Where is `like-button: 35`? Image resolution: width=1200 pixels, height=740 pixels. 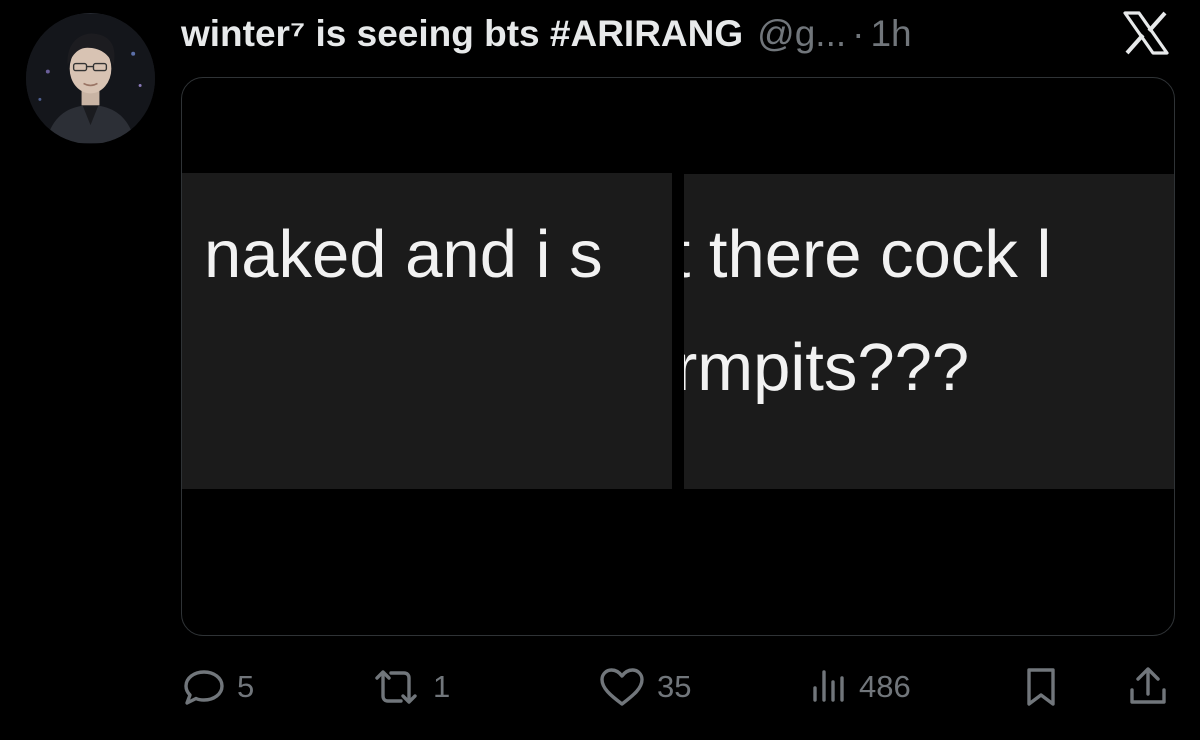
like-button: 35 is located at coordinates (644, 687).